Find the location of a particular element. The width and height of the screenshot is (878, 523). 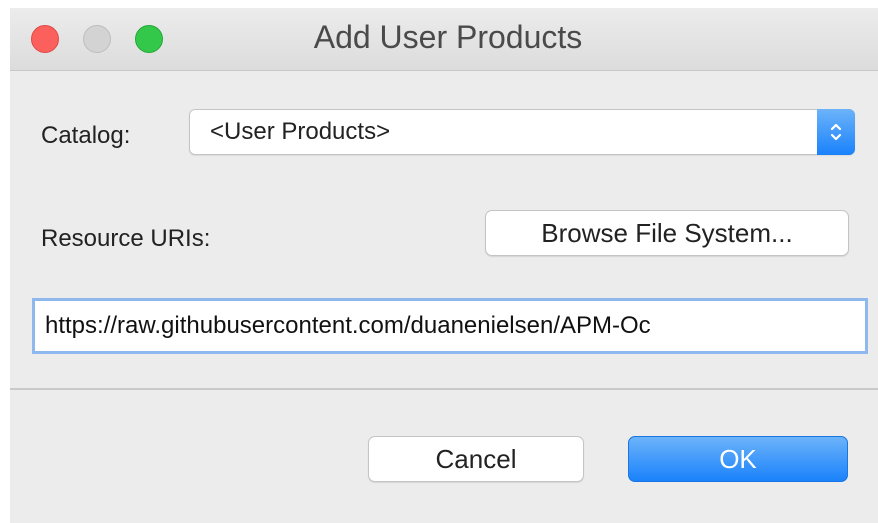

ok-button: OK is located at coordinates (738, 459).